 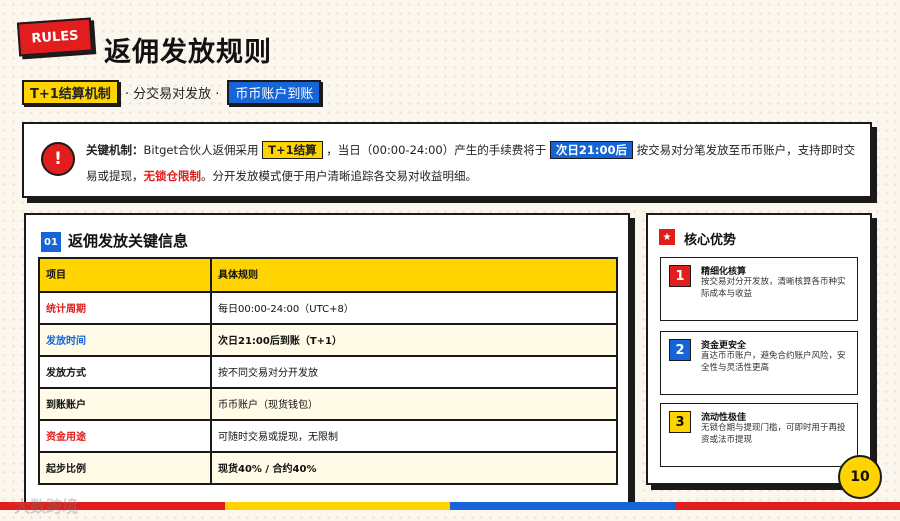 What do you see at coordinates (773, 288) in the screenshot?
I see `advantage-desc: 按交易对分开发放，清晰核算各币种实际成本与收益` at bounding box center [773, 288].